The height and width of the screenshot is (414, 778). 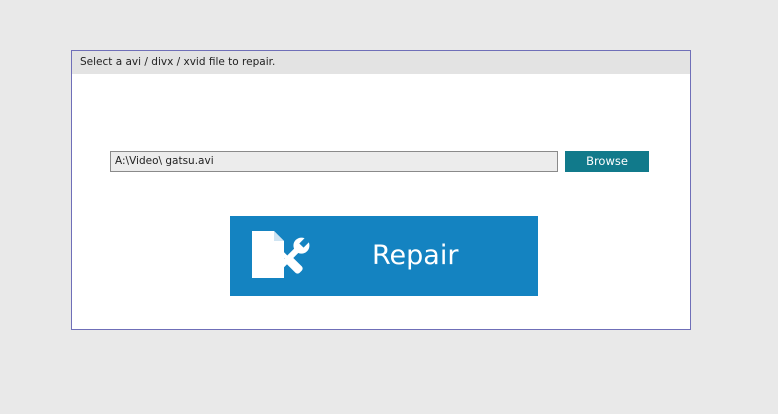 What do you see at coordinates (415, 255) in the screenshot?
I see `repair-button-label: Repair` at bounding box center [415, 255].